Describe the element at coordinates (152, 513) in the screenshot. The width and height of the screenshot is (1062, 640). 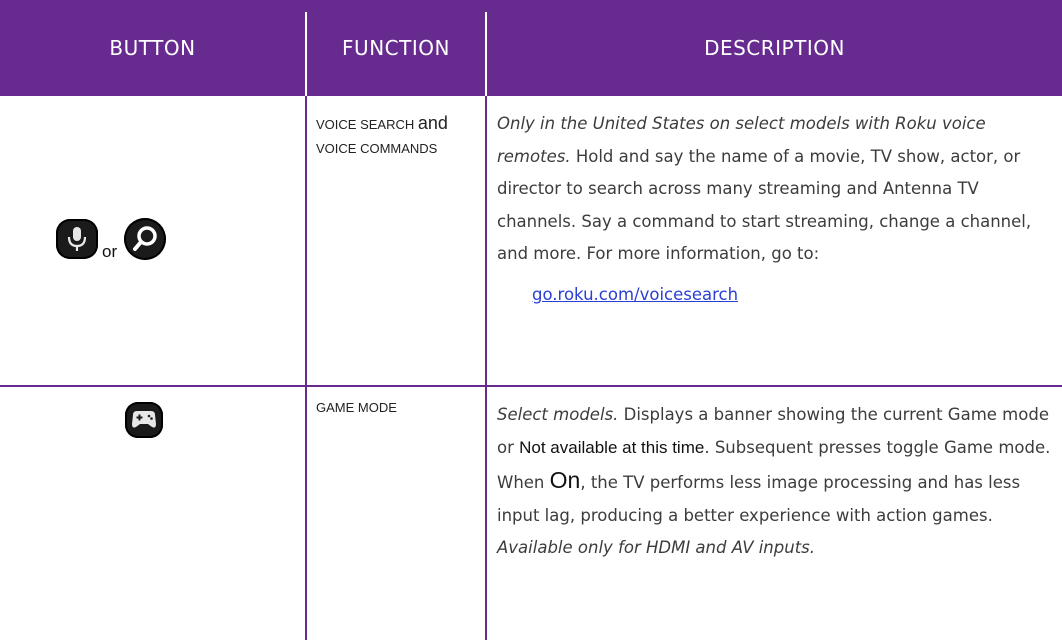
I see `table-row-game-mode` at that location.